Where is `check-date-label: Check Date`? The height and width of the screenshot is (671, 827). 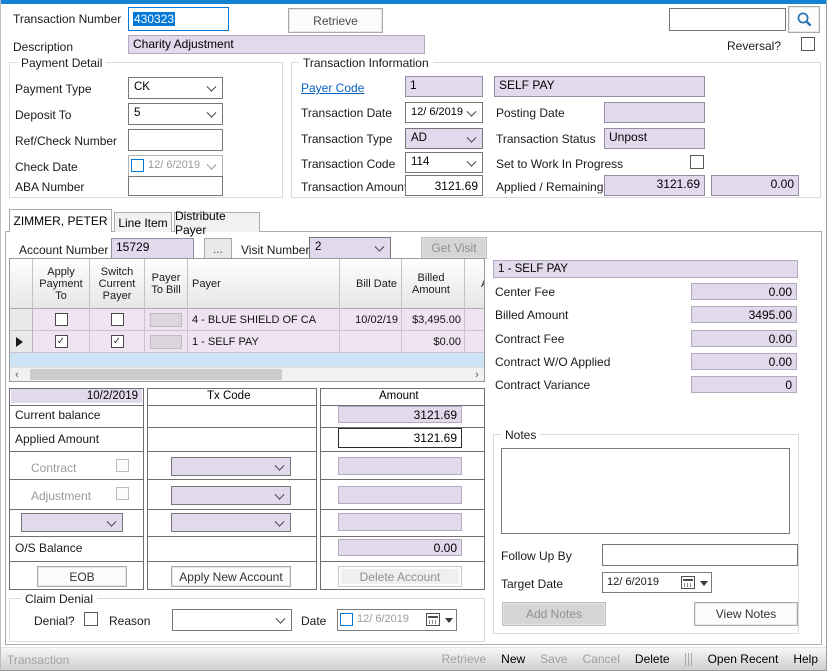 check-date-label: Check Date is located at coordinates (46, 167).